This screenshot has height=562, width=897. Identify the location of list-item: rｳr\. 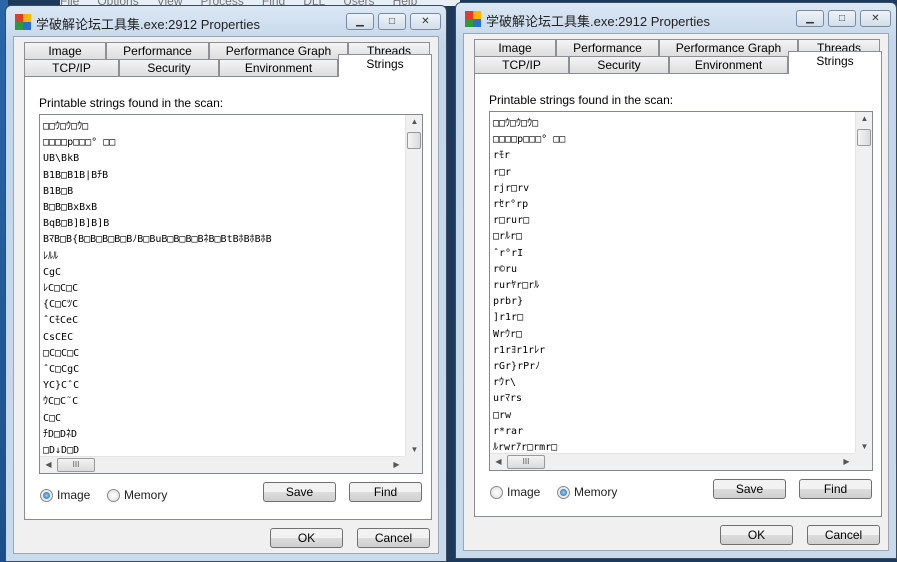
(529, 383).